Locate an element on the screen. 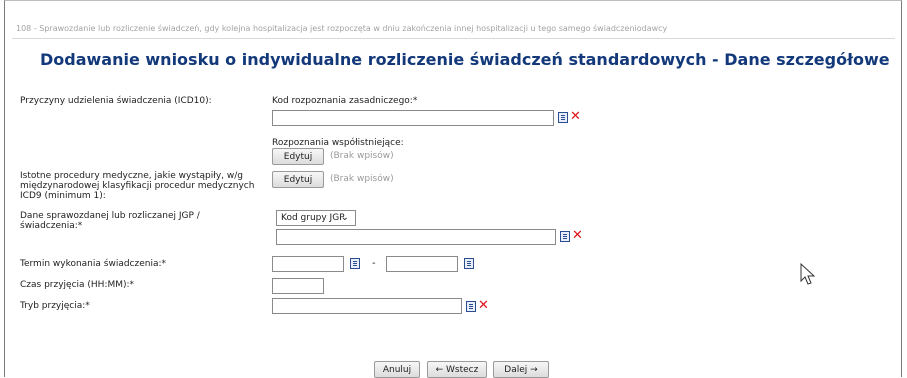 The image size is (907, 378). term-label: Termin wykonania świadczenia:* is located at coordinates (93, 264).